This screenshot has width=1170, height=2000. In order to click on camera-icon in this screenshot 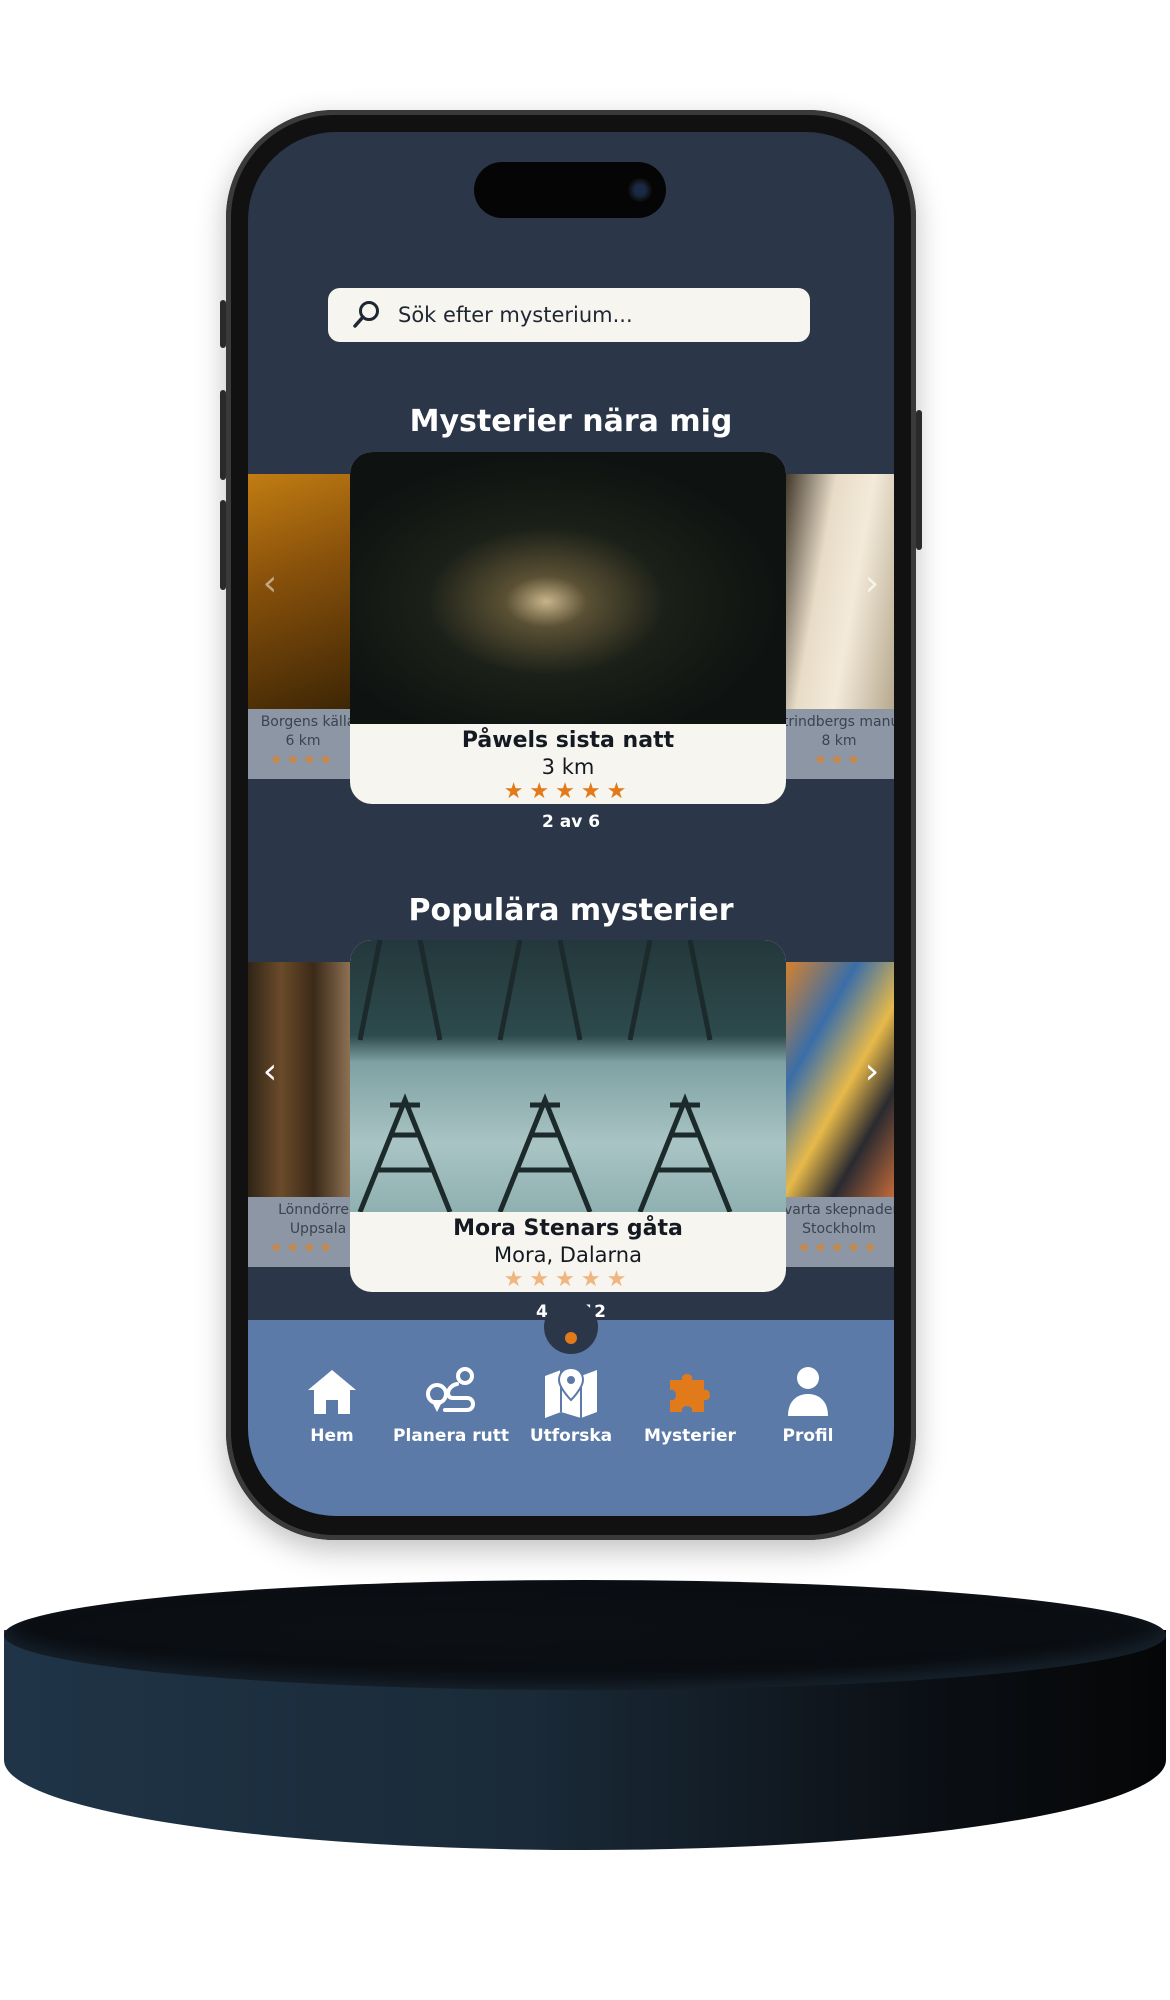, I will do `click(640, 190)`.